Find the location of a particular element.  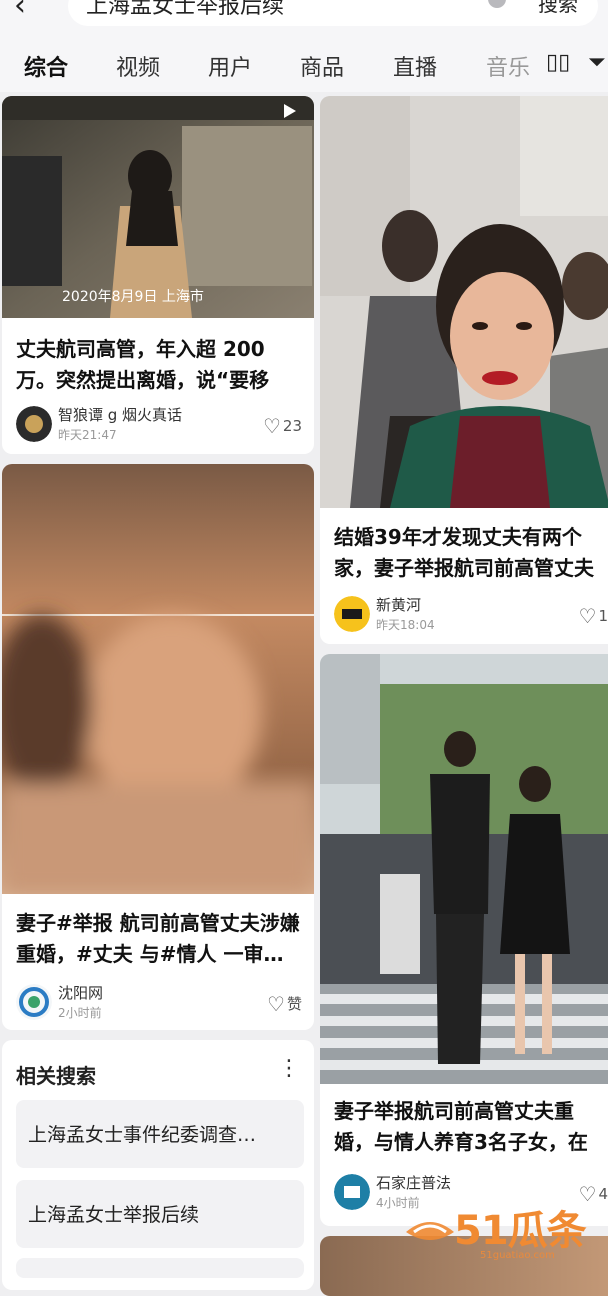

related-searches: 相关搜索 ⋮ 上海孟女士事件纪委调查… 上海孟女士举报后续 is located at coordinates (158, 1165).